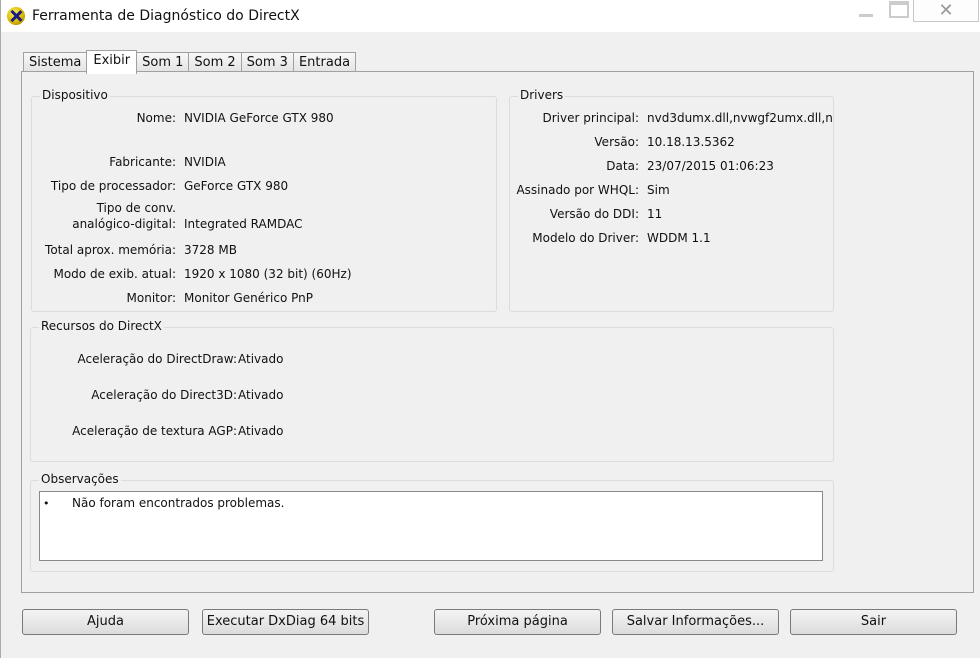  What do you see at coordinates (622, 166) in the screenshot?
I see `driver-date-label: Data:` at bounding box center [622, 166].